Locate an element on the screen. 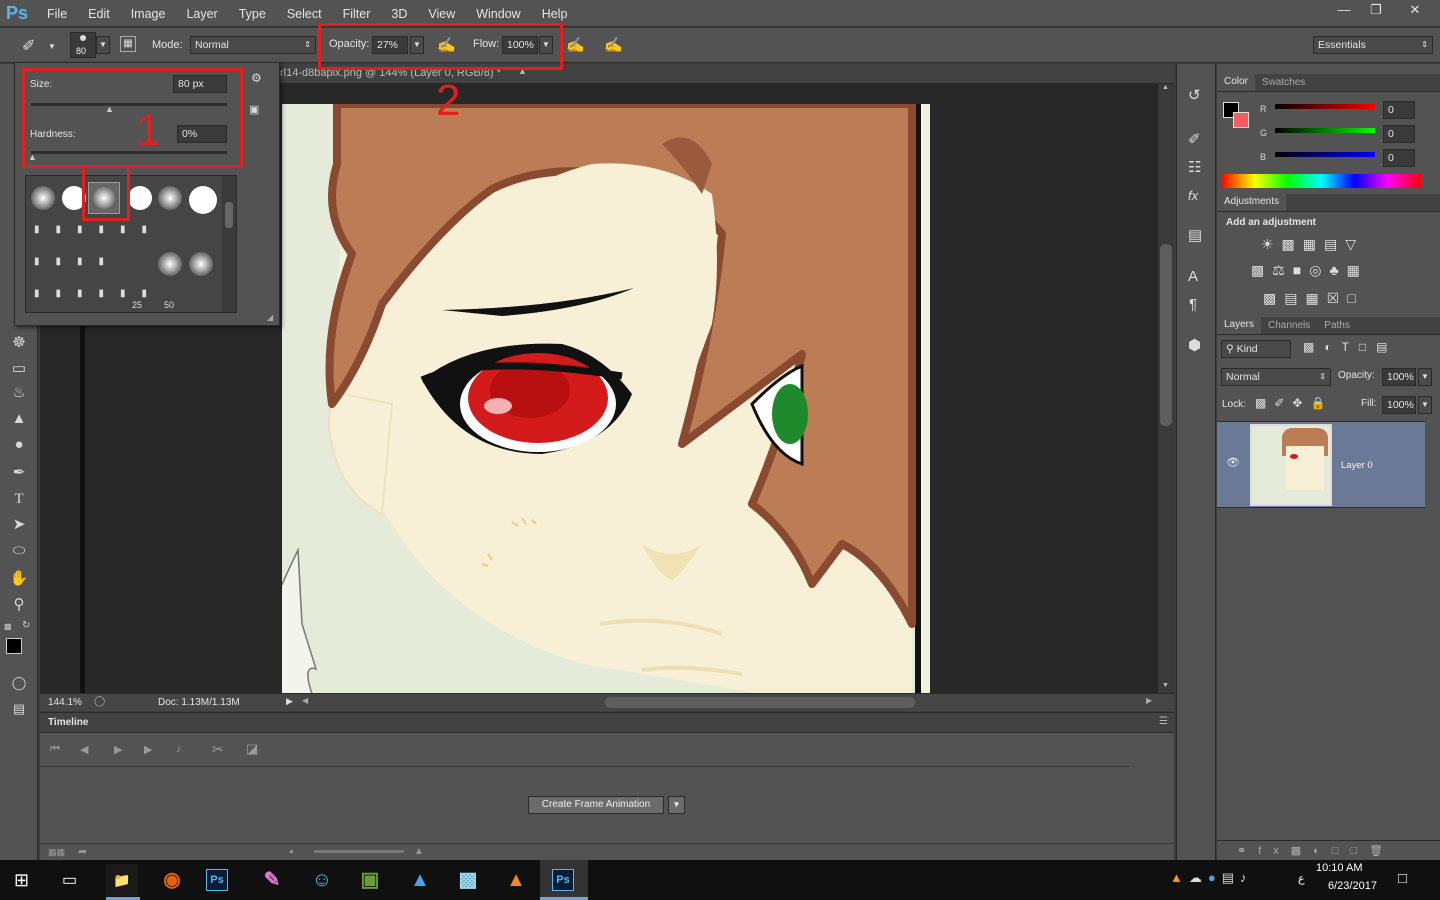  onion-skin-icon: ➦ is located at coordinates (82, 851).